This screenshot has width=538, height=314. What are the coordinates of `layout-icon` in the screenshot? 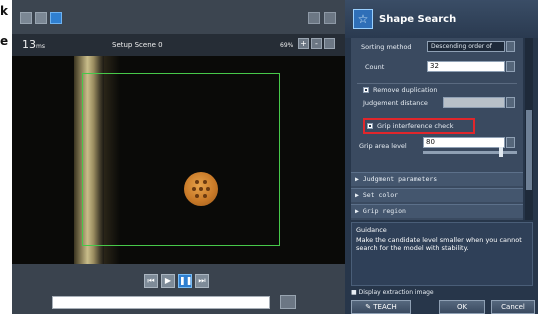 It's located at (26, 18).